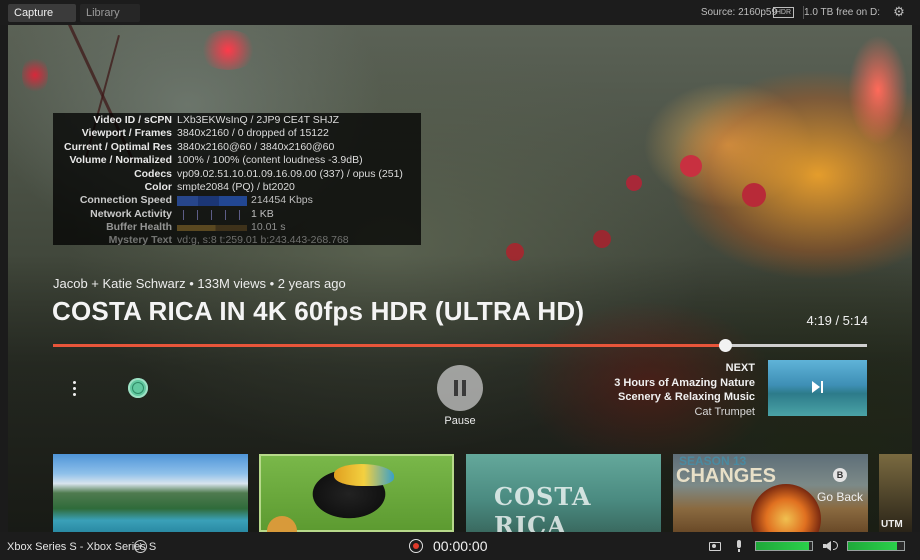  What do you see at coordinates (739, 546) in the screenshot?
I see `microphone-icon` at bounding box center [739, 546].